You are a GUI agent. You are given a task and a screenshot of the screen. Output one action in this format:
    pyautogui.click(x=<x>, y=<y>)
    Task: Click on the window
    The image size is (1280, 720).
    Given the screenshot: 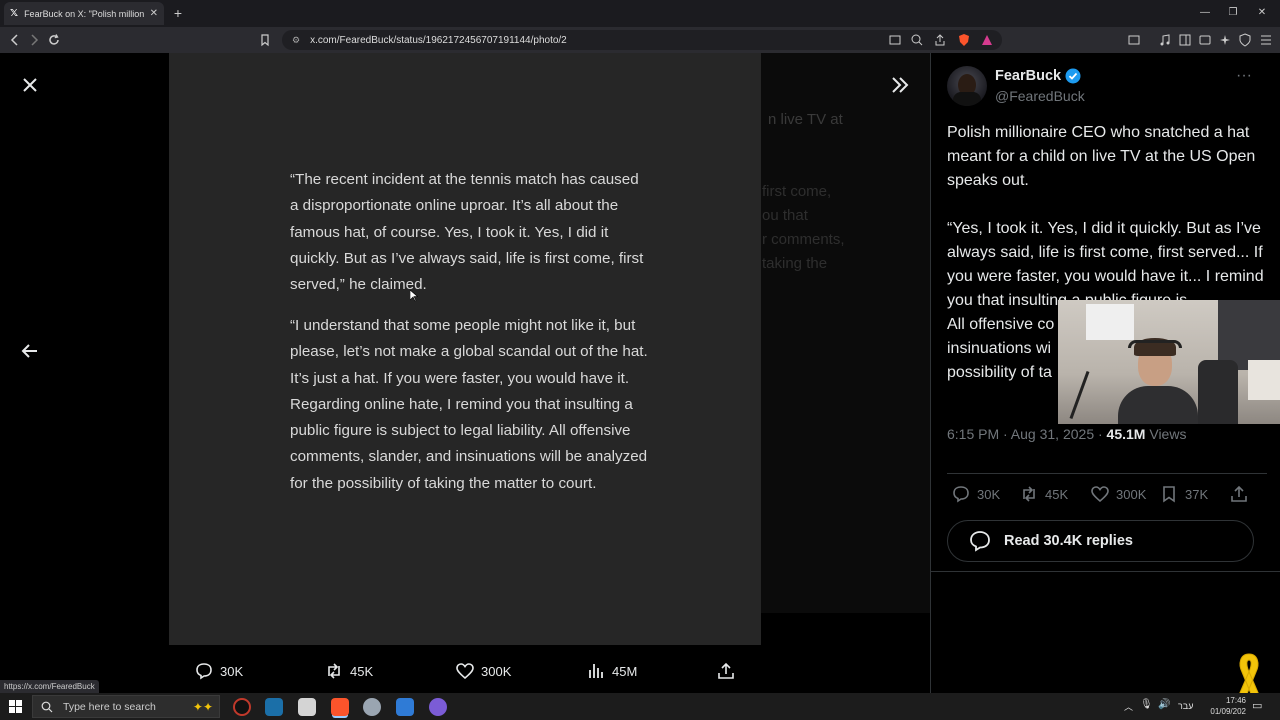 What is the action you would take?
    pyautogui.click(x=1110, y=322)
    